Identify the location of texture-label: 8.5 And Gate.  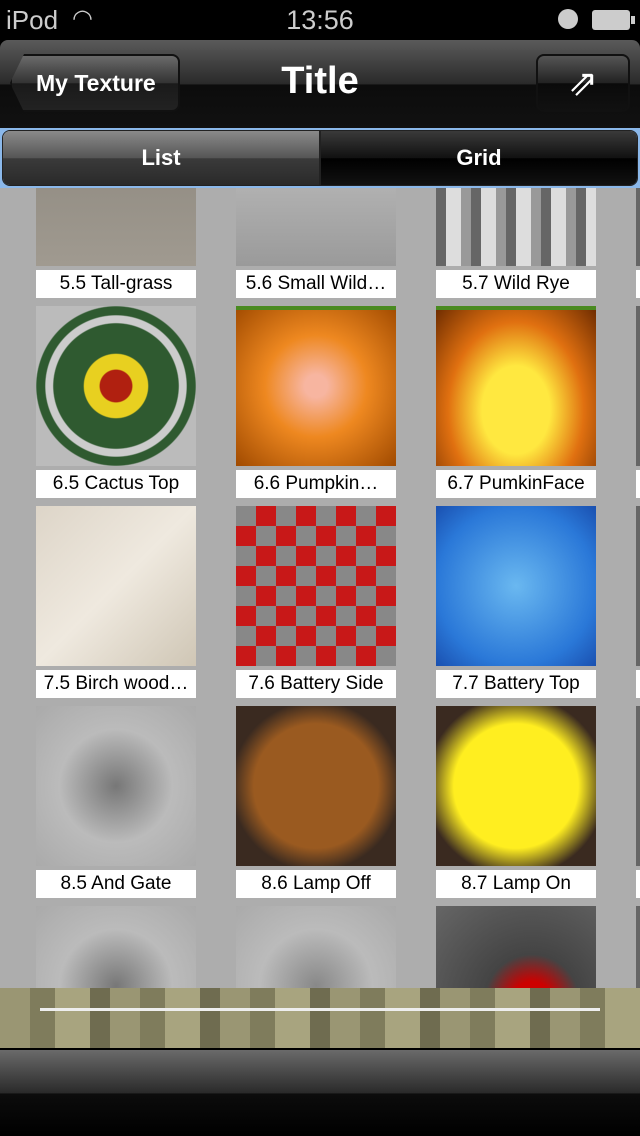
(116, 884).